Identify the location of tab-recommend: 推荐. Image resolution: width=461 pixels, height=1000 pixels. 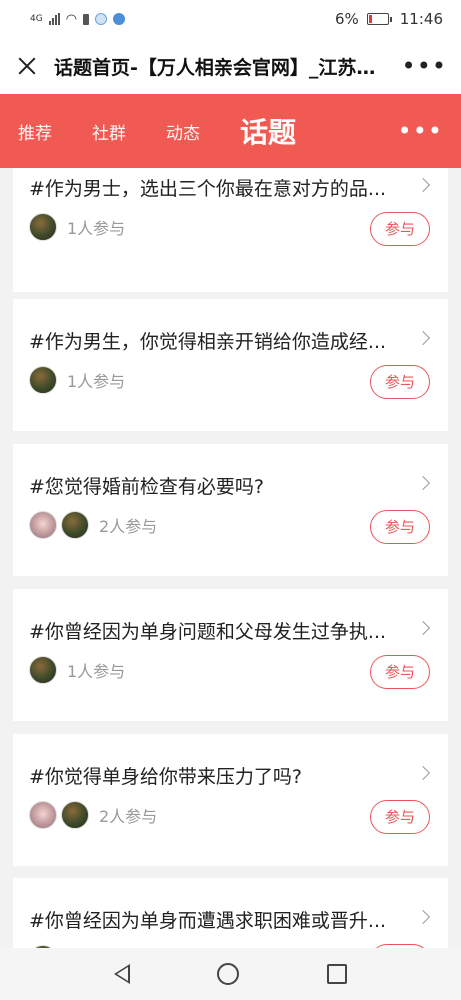
(35, 131).